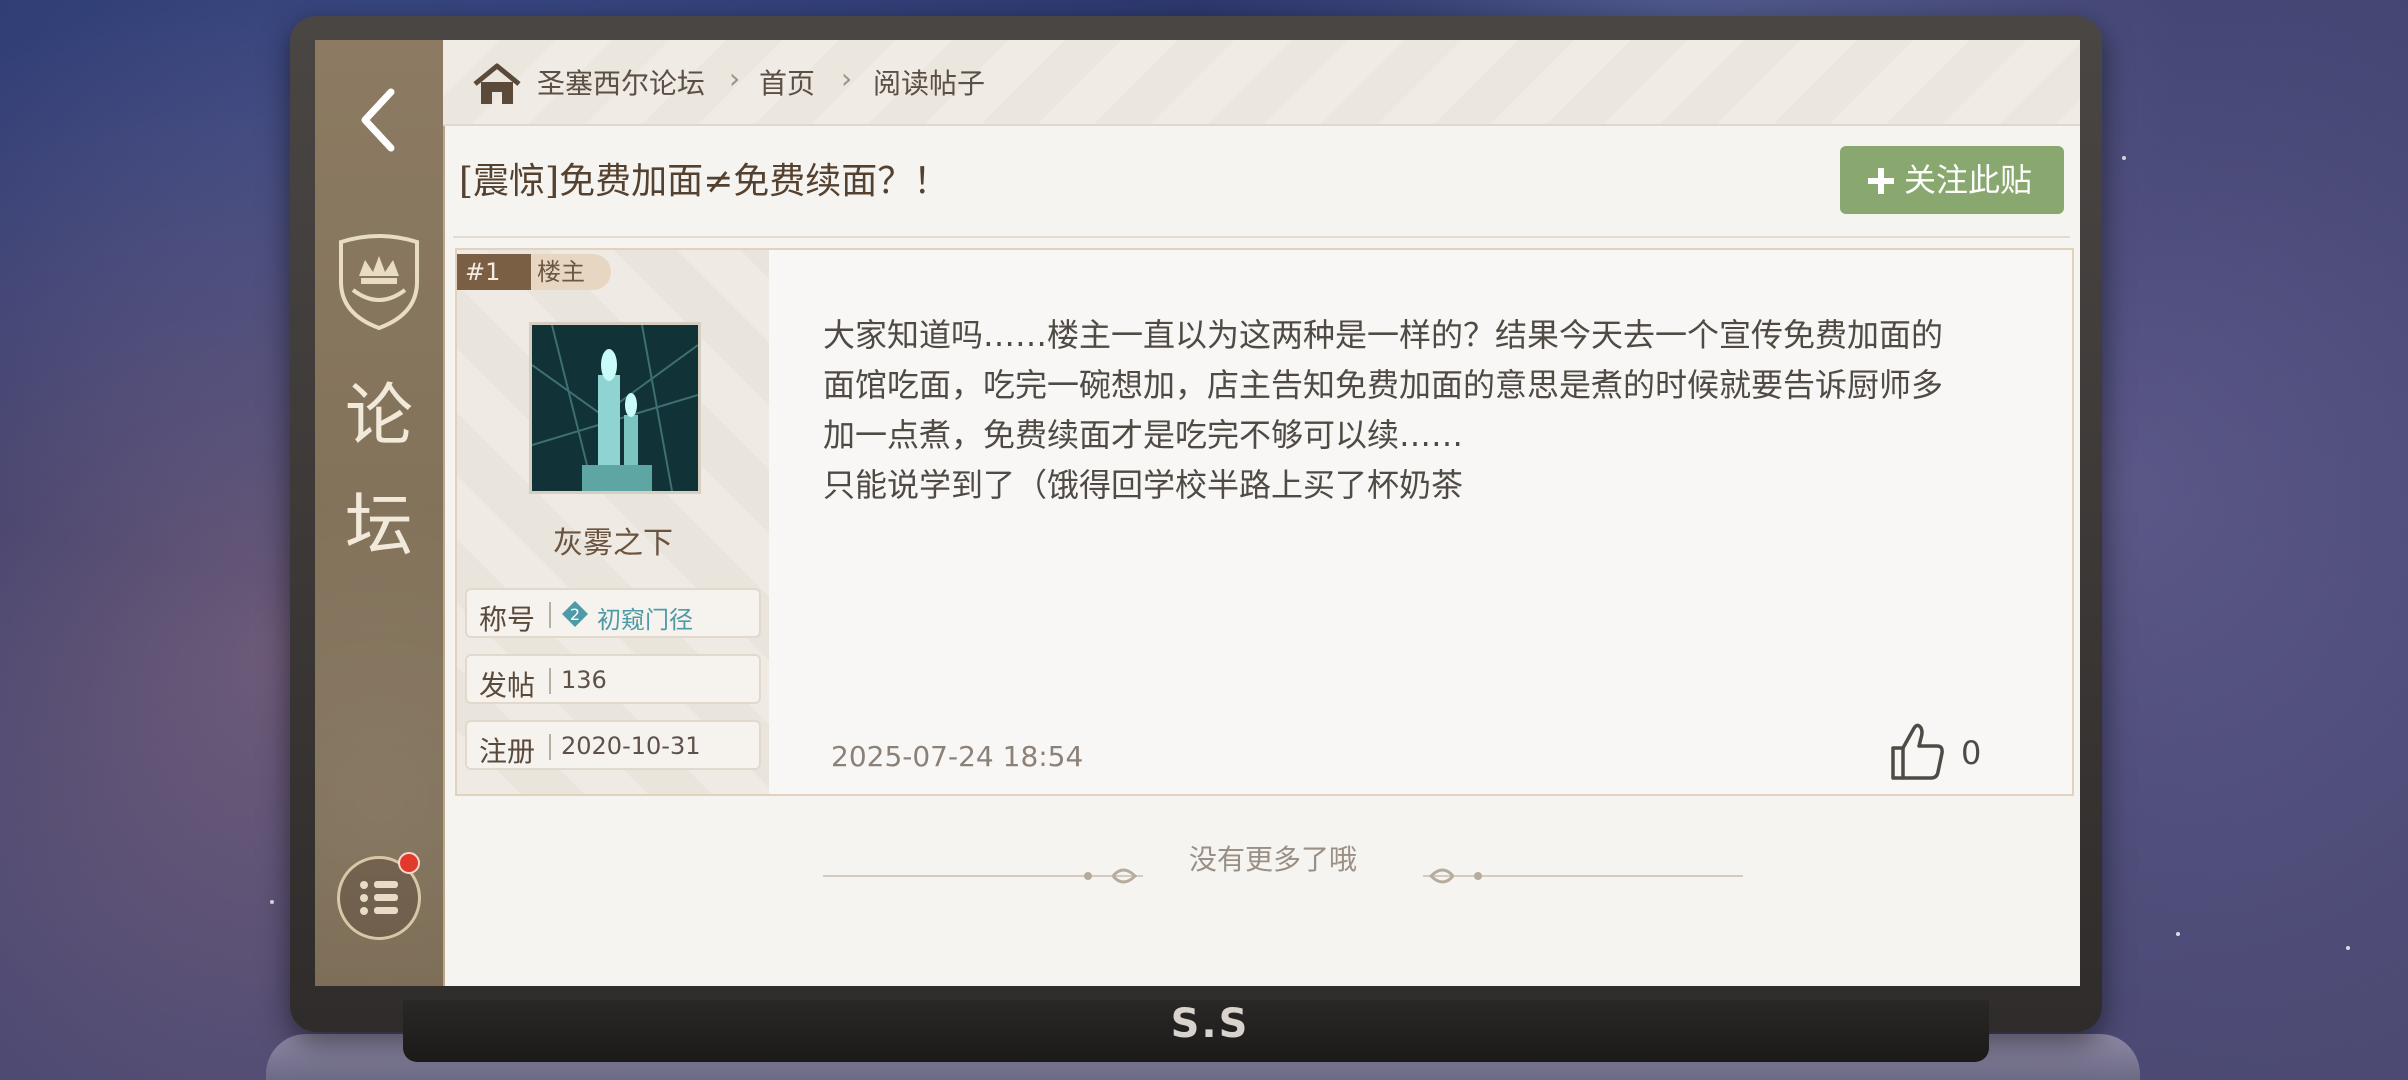  What do you see at coordinates (378, 416) in the screenshot?
I see `sidebar-title-char: 论` at bounding box center [378, 416].